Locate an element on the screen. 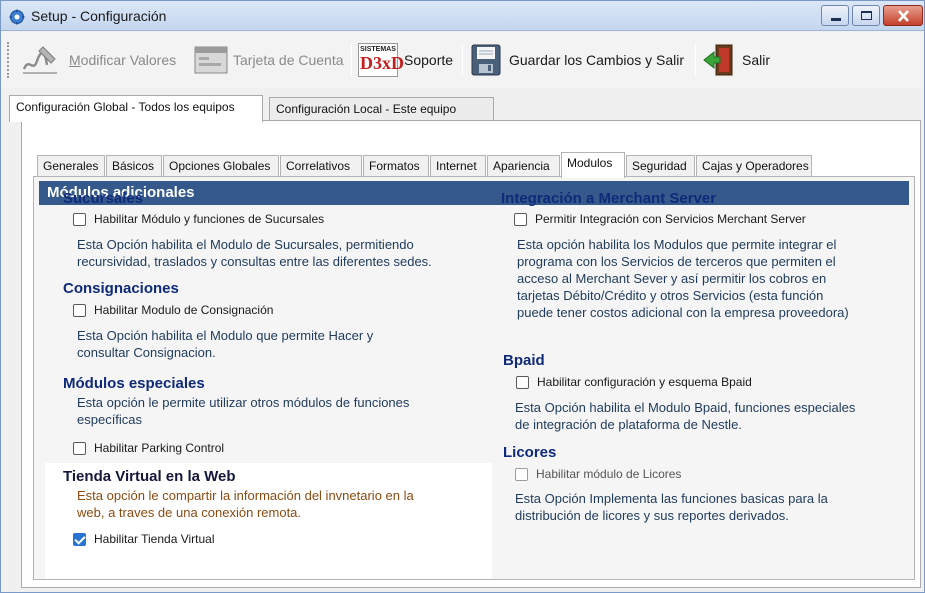 The height and width of the screenshot is (593, 925). save-and-exit-label: Guardar los Cambios y Salir is located at coordinates (597, 60).